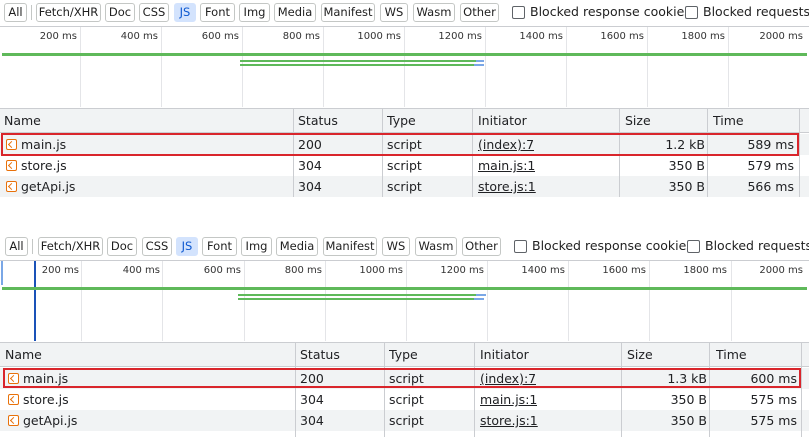 Image resolution: width=809 pixels, height=437 pixels. I want to click on request-status: 200, so click(310, 144).